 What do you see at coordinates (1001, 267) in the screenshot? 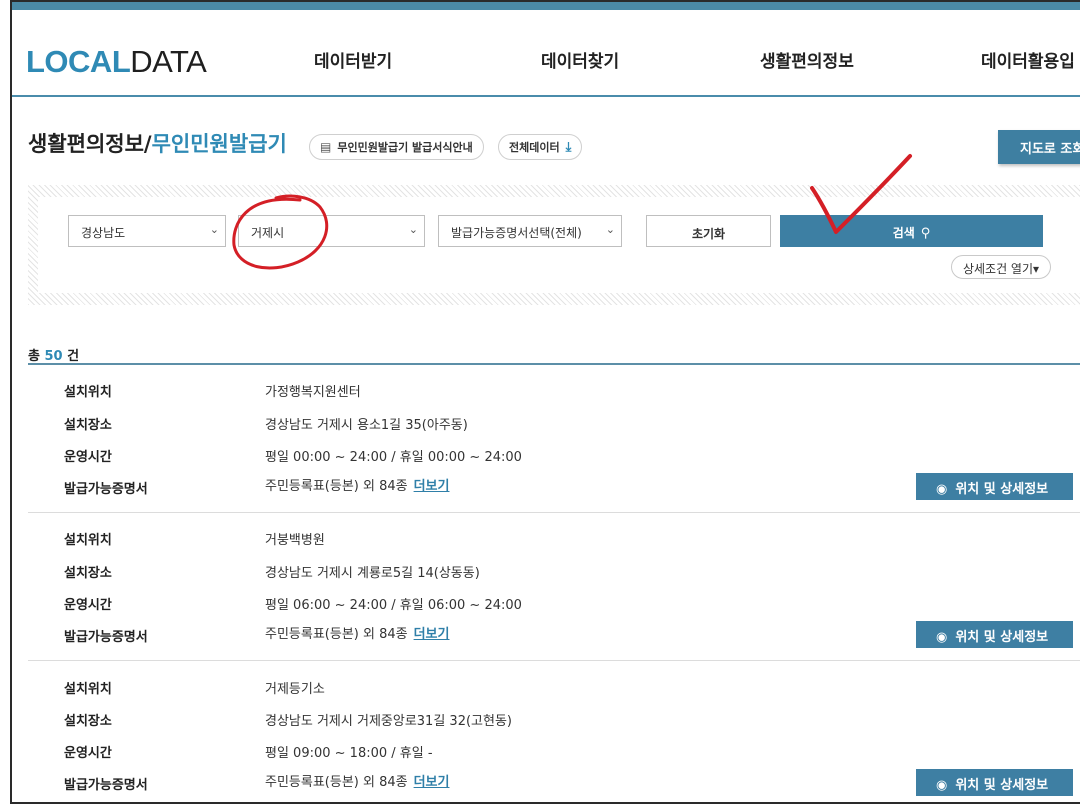
I see `detail-conditions-toggle: 상세조건 열기▾` at bounding box center [1001, 267].